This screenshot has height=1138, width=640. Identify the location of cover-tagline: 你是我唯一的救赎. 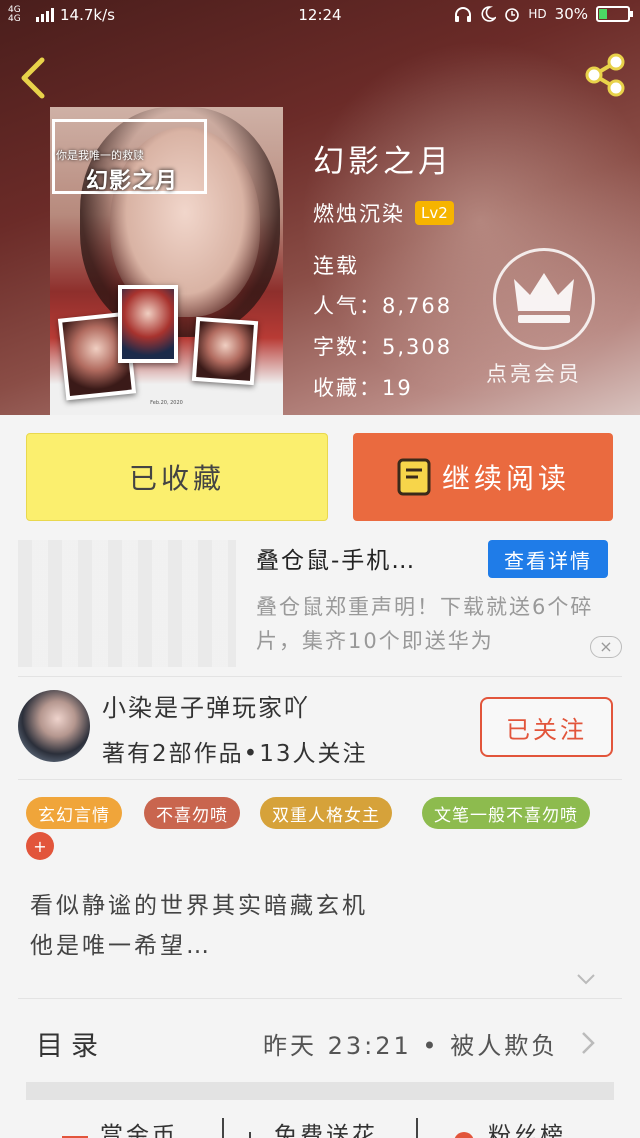
(100, 155).